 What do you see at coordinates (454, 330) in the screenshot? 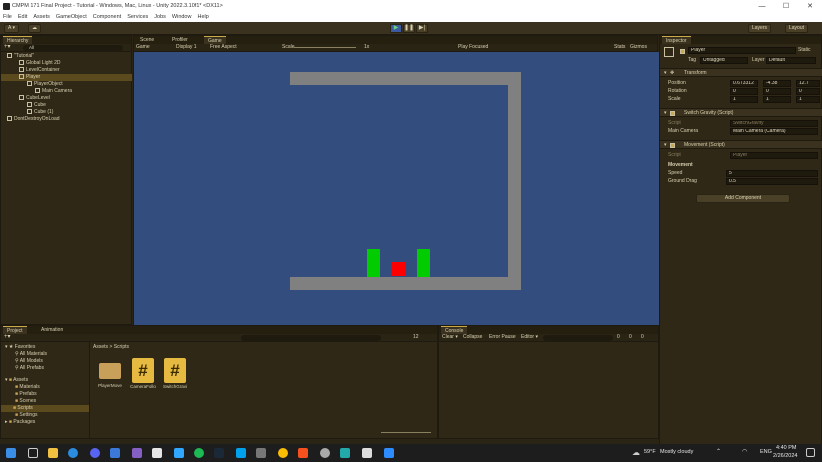
I see `tab-console: Console` at bounding box center [454, 330].